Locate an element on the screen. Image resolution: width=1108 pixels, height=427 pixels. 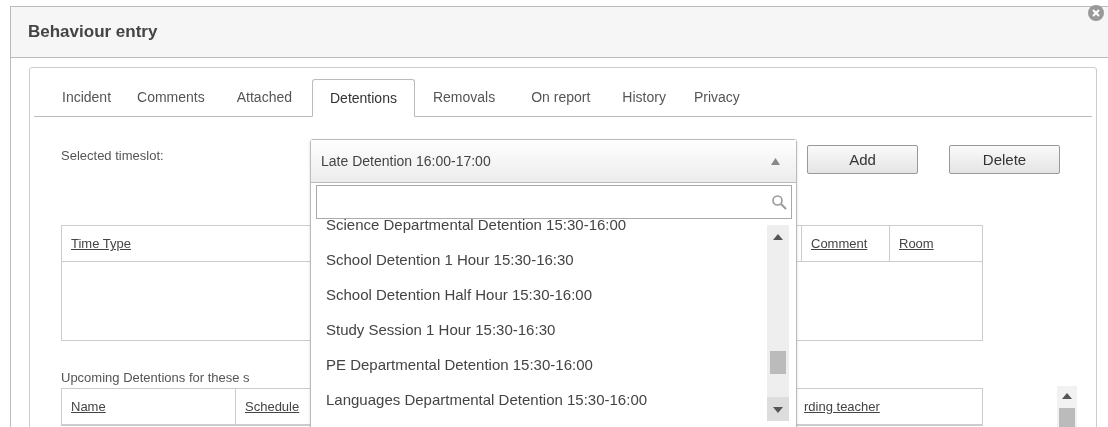
column-header: Comment is located at coordinates (845, 243).